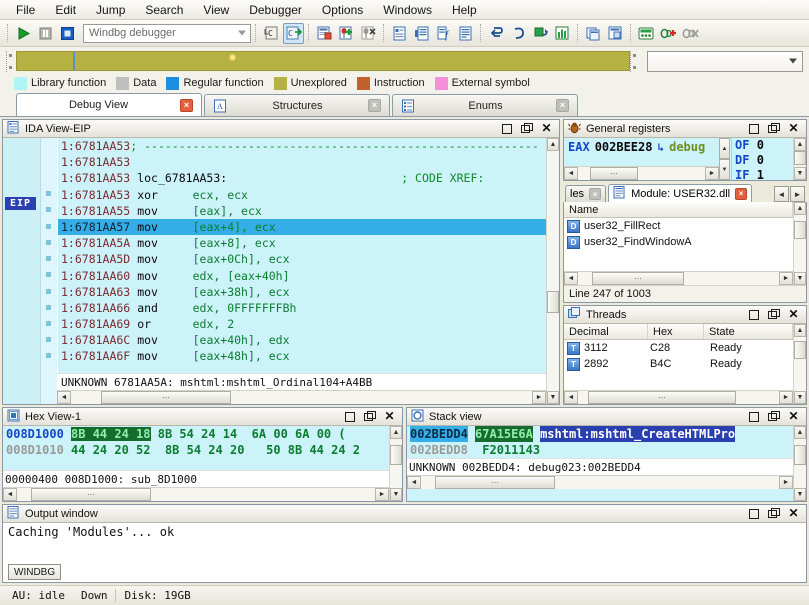 The width and height of the screenshot is (809, 605). Describe the element at coordinates (301, 397) in the screenshot. I see `ida-horizontal-scrollbar: ◄ ⋯ ►` at that location.